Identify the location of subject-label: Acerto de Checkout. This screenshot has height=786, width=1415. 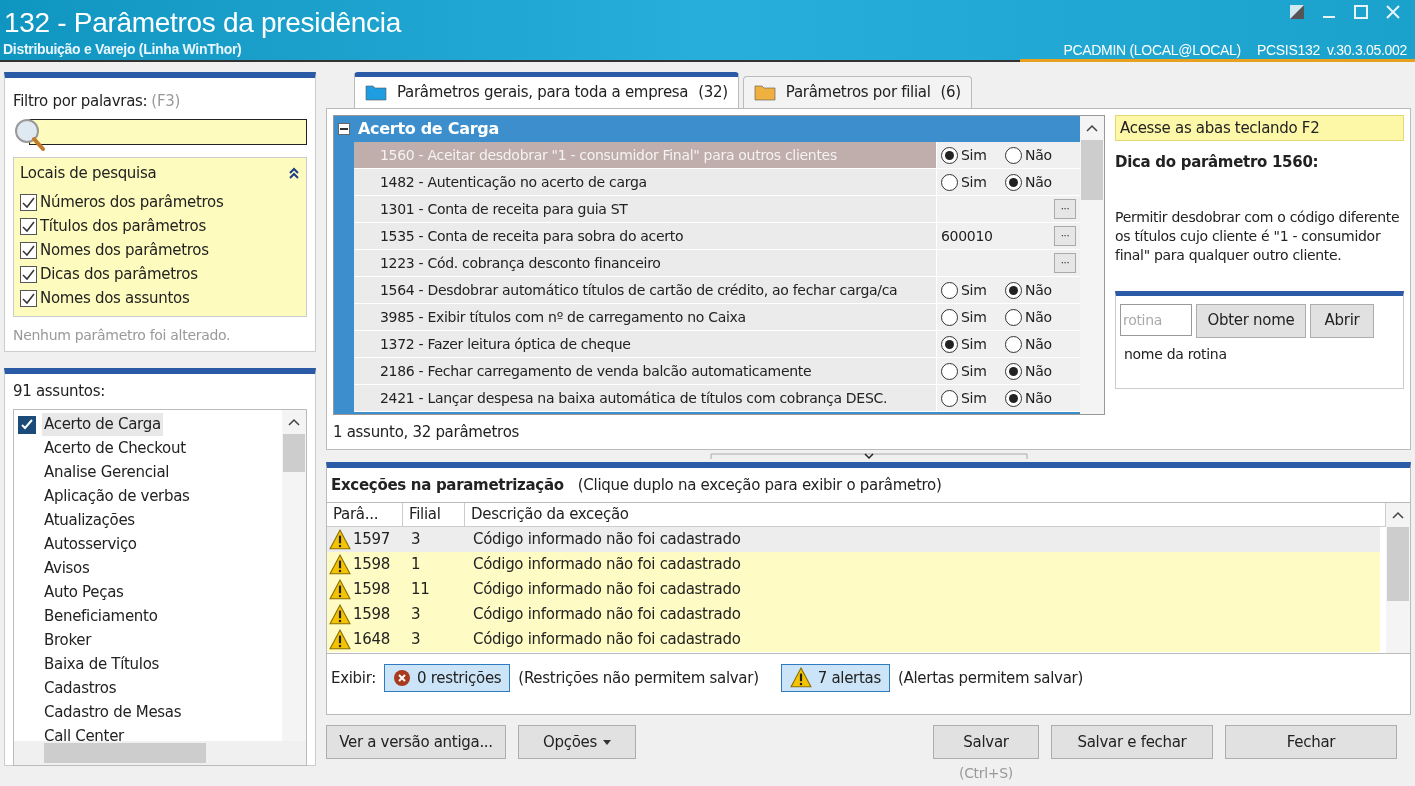
(115, 449).